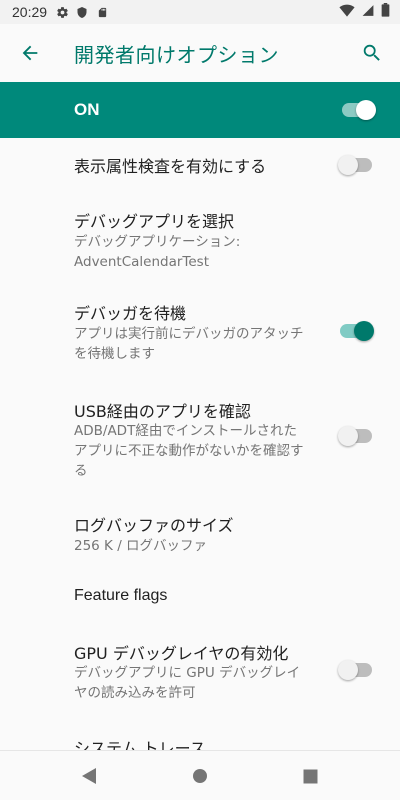 The height and width of the screenshot is (800, 400). Describe the element at coordinates (82, 12) in the screenshot. I see `shield-icon` at that location.